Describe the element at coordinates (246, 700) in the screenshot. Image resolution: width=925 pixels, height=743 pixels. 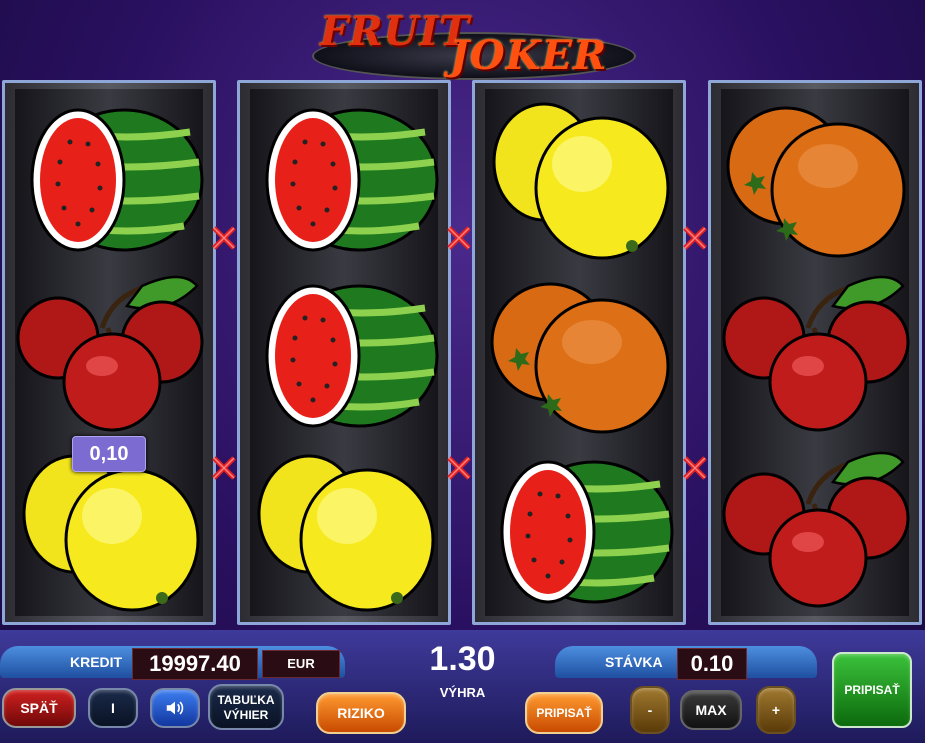
I see `paytable-label-1: TABUĽKA` at that location.